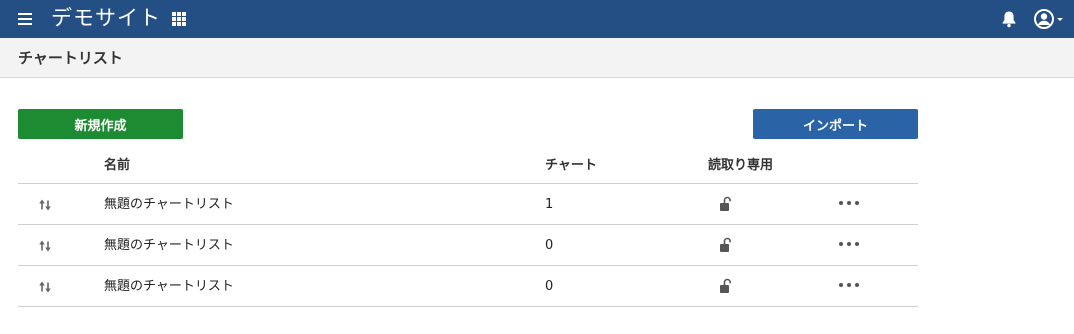  I want to click on site-title: デモサイト, so click(106, 18).